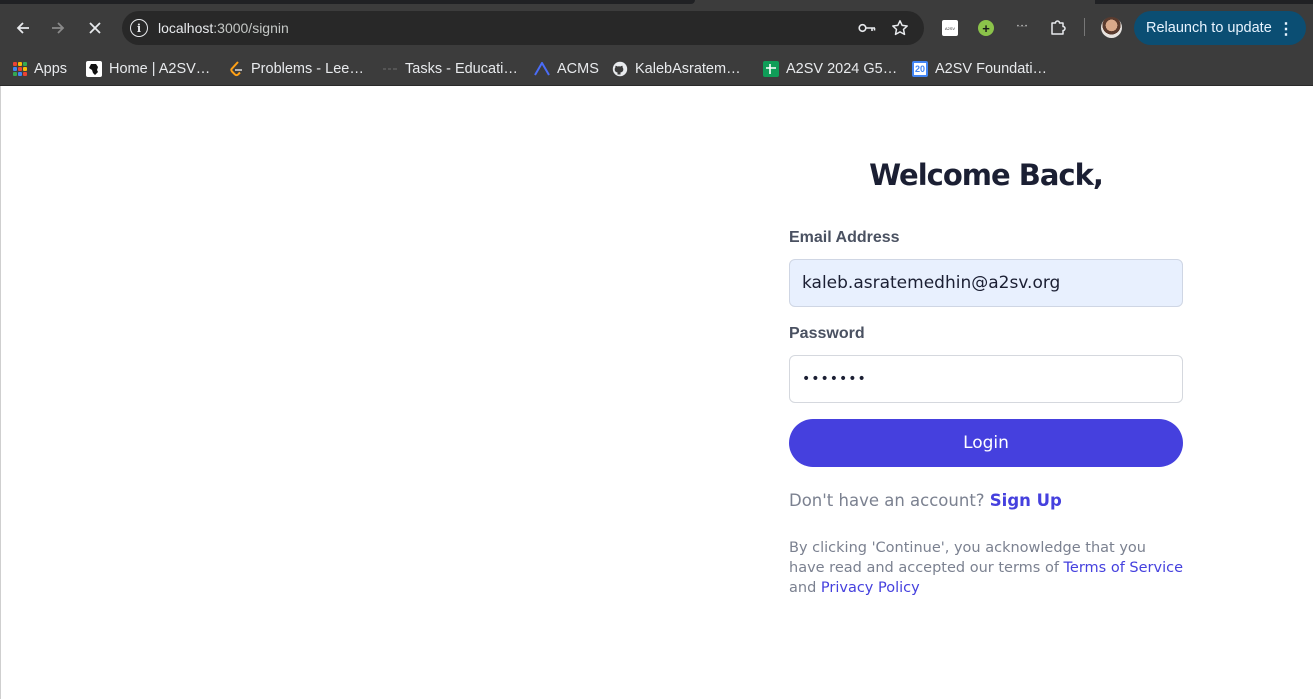  I want to click on site-info-glyph: i, so click(139, 28).